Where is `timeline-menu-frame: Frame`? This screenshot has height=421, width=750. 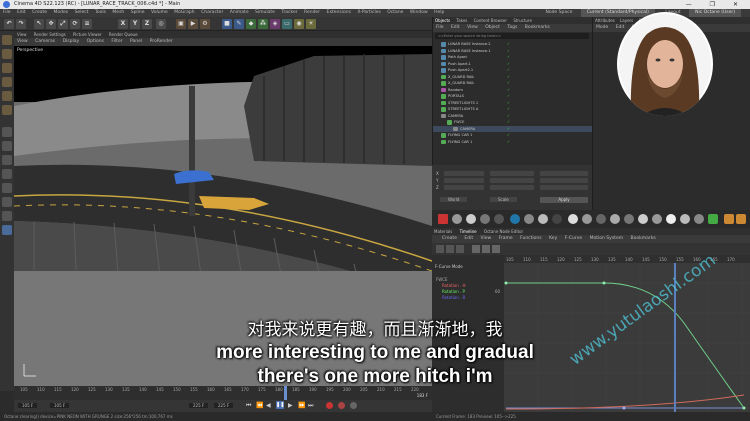
timeline-menu-frame: Frame is located at coordinates (506, 238).